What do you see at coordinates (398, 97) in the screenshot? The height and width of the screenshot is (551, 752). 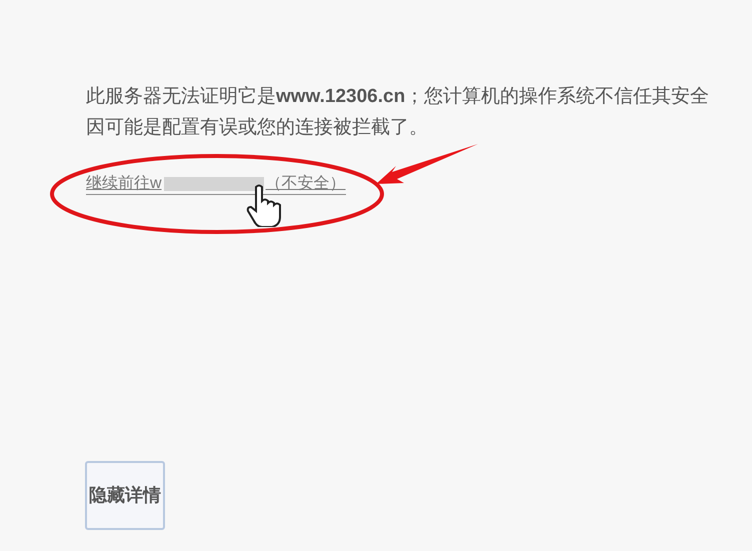 I see `error-message: 此服务器无法证明它是www.12306.cn；您计算机的操作系统不信任其安全` at bounding box center [398, 97].